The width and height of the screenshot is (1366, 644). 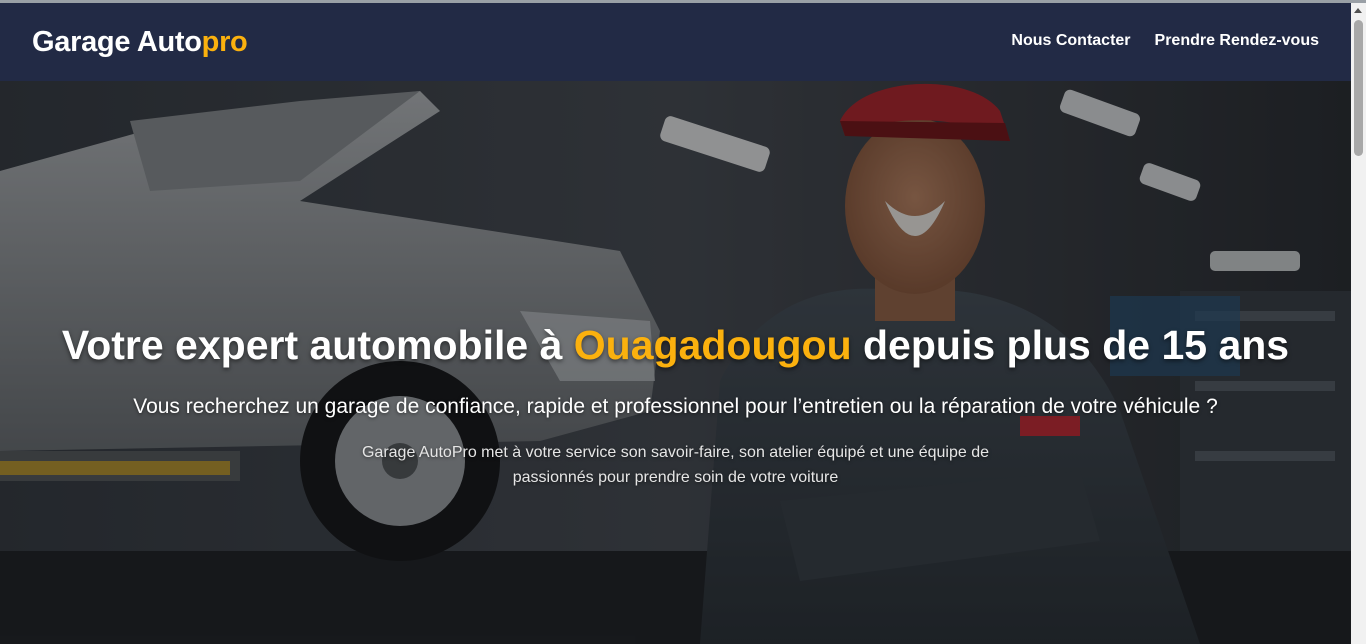 I want to click on nav-links: Nous Contacter Prendre Rendez-vous, so click(x=1165, y=41).